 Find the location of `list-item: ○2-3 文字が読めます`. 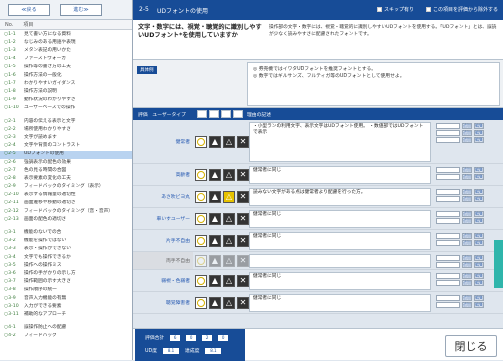

list-item: ○2-3 文字が読めます is located at coordinates (66, 138).